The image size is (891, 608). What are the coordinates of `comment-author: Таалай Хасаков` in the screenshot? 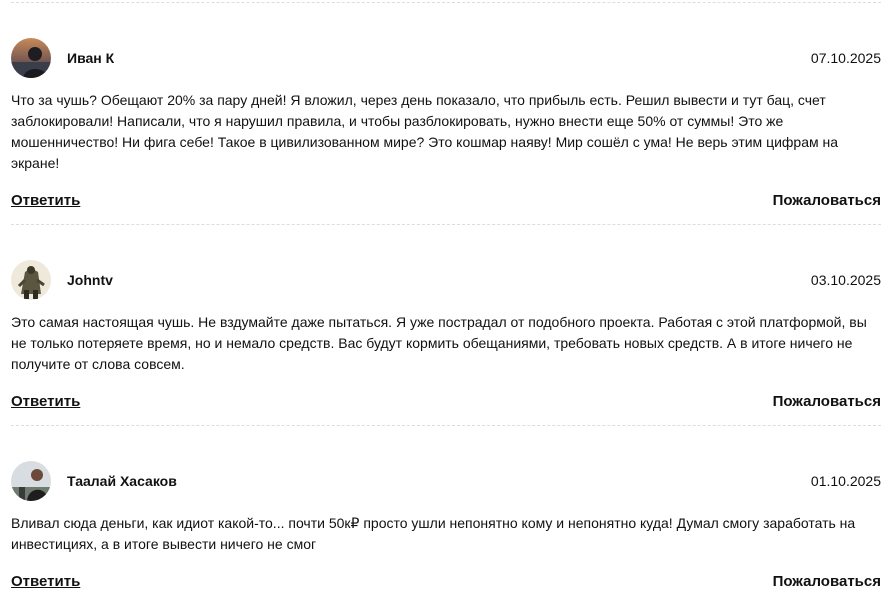 It's located at (94, 481).